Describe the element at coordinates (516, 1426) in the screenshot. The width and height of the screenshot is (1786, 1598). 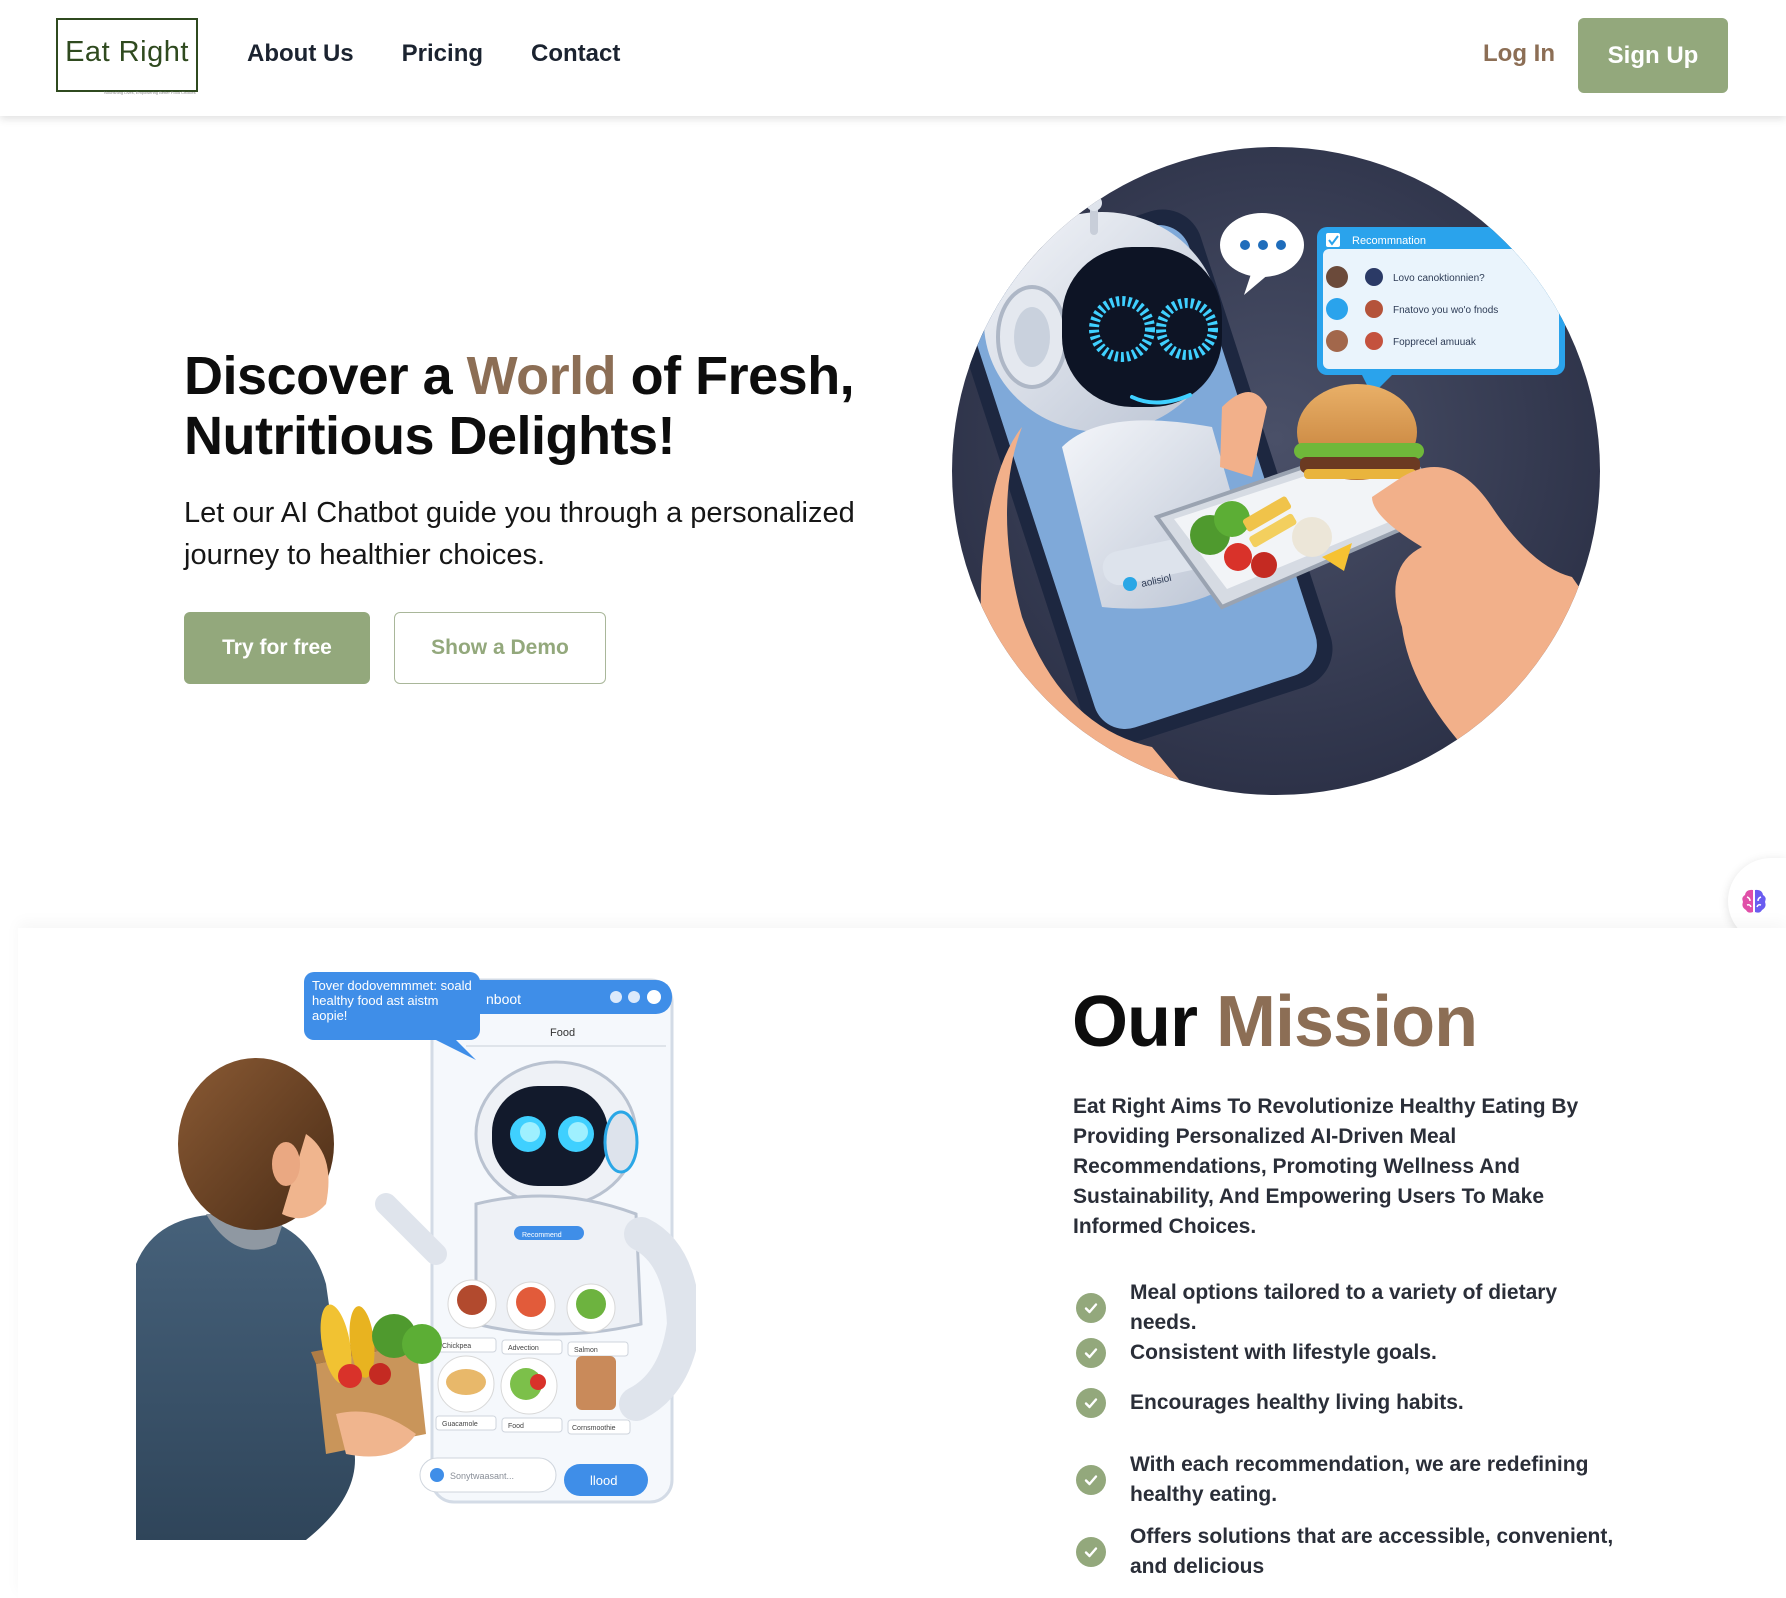
I see `food-label-5: Food` at that location.